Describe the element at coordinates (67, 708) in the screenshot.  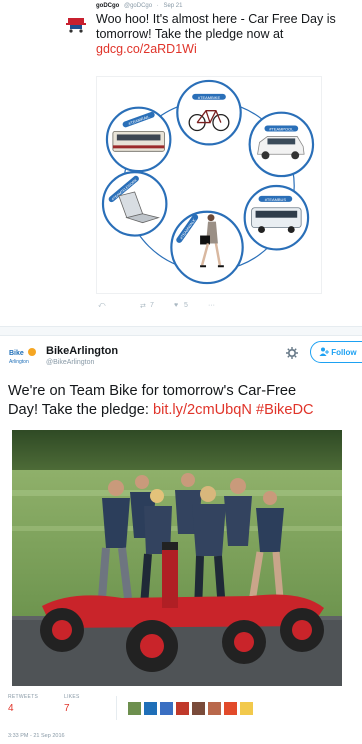
I see `likes-count: 7` at that location.